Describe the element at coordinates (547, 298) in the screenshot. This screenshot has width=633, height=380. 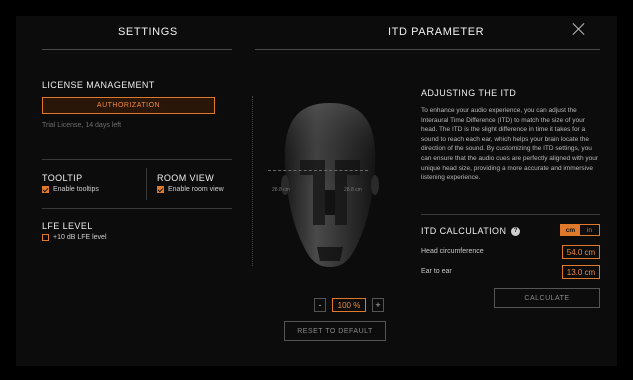
I see `calculate-button: CALCULATE` at that location.